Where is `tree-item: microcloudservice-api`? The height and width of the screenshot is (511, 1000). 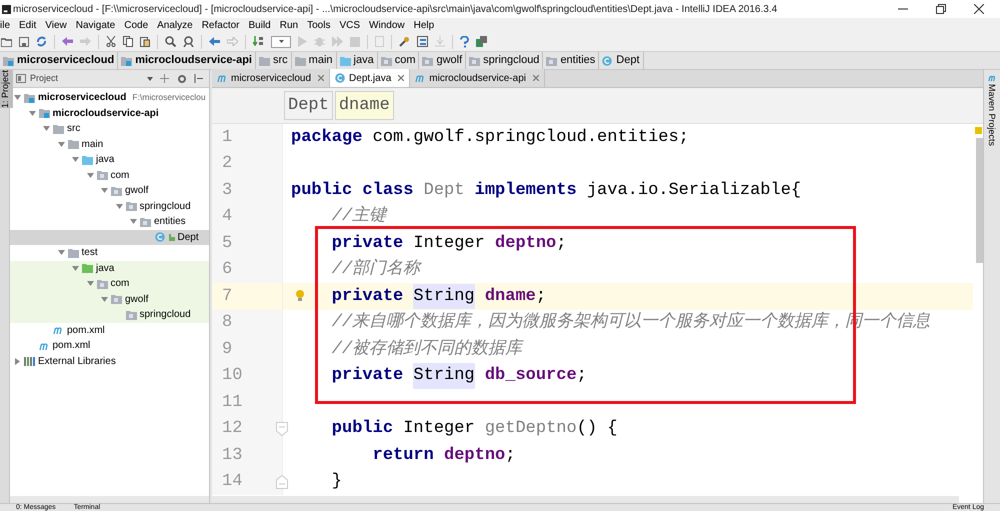 tree-item: microcloudservice-api is located at coordinates (109, 113).